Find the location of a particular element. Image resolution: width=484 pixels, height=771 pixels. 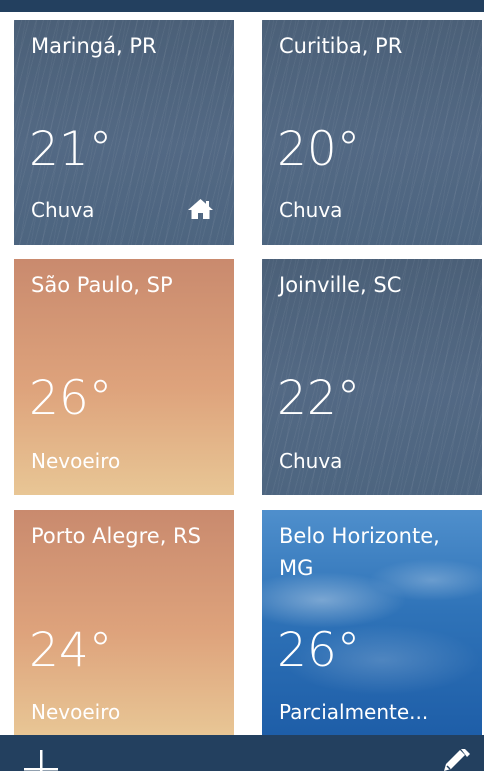

city-name: Joinville, SC is located at coordinates (340, 285).